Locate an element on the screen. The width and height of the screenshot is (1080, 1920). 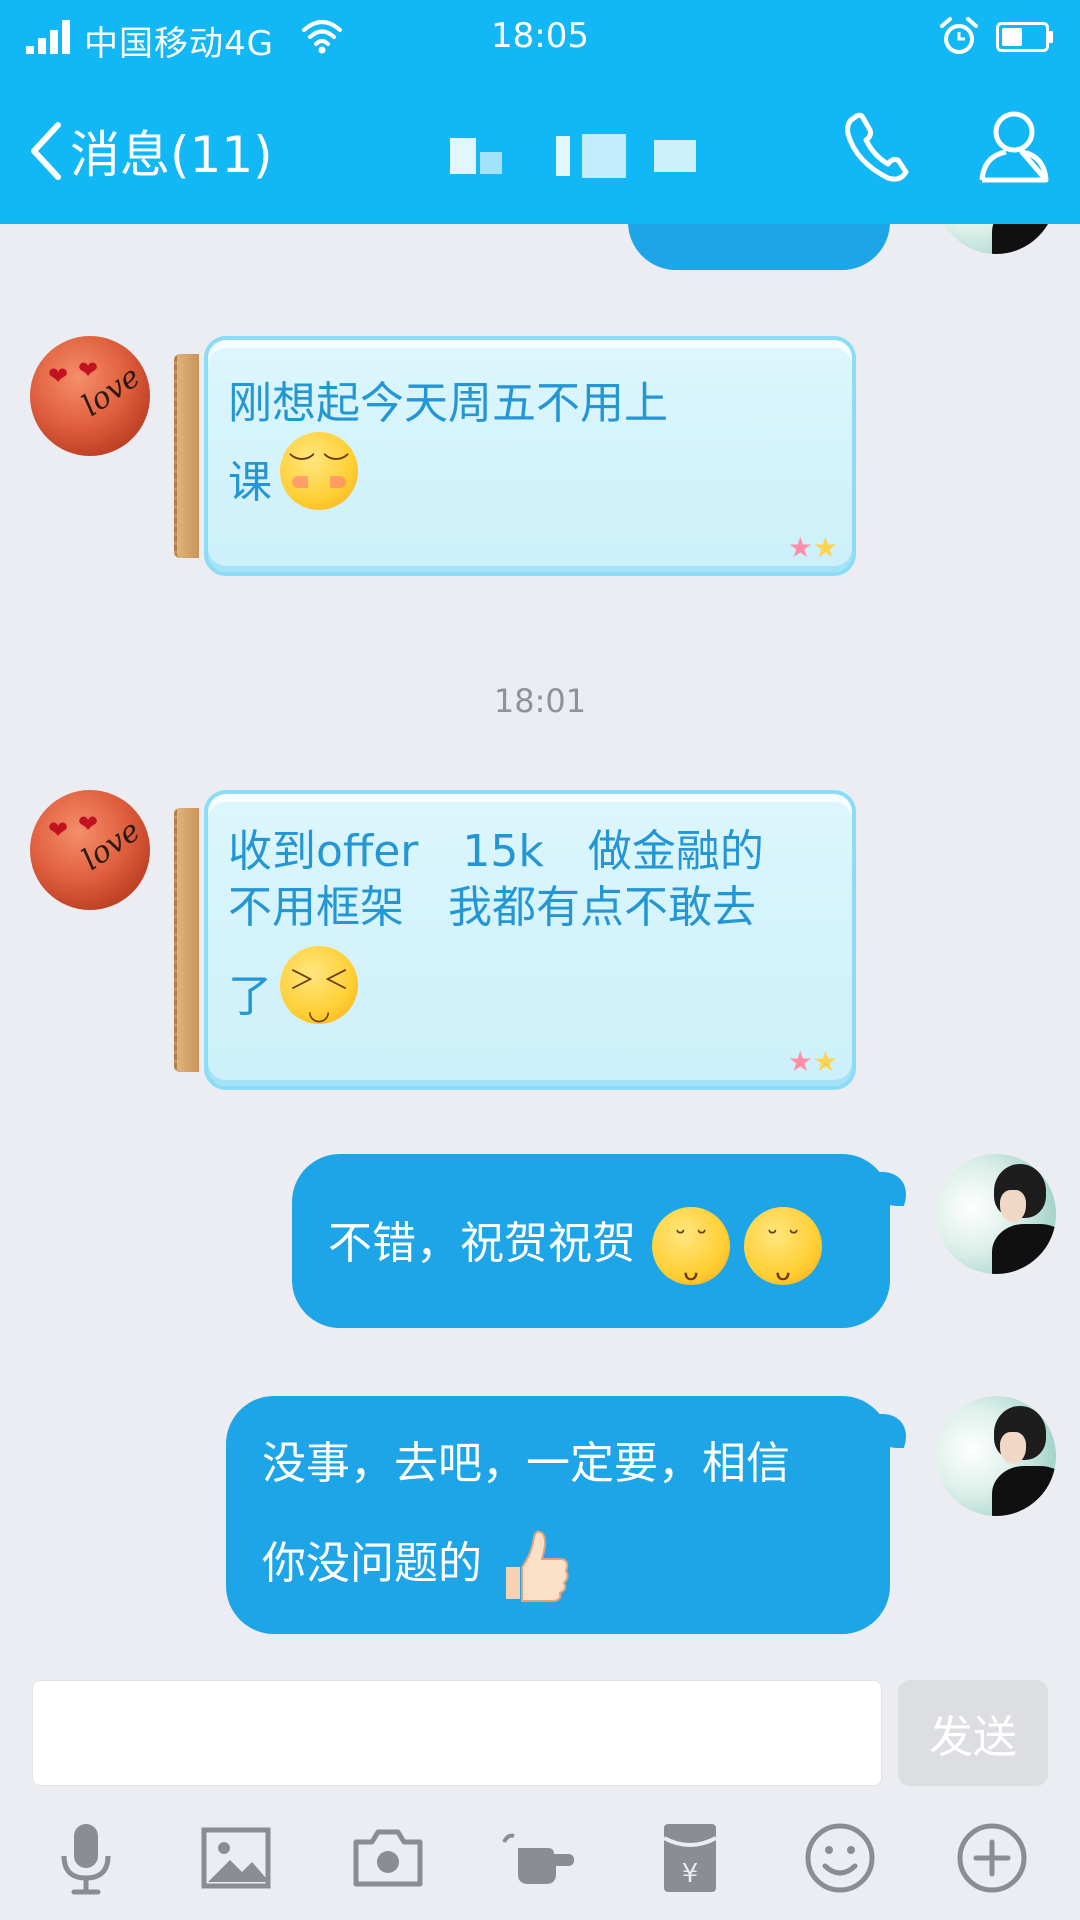
message-text-line: 你没问题的 is located at coordinates (372, 1563).